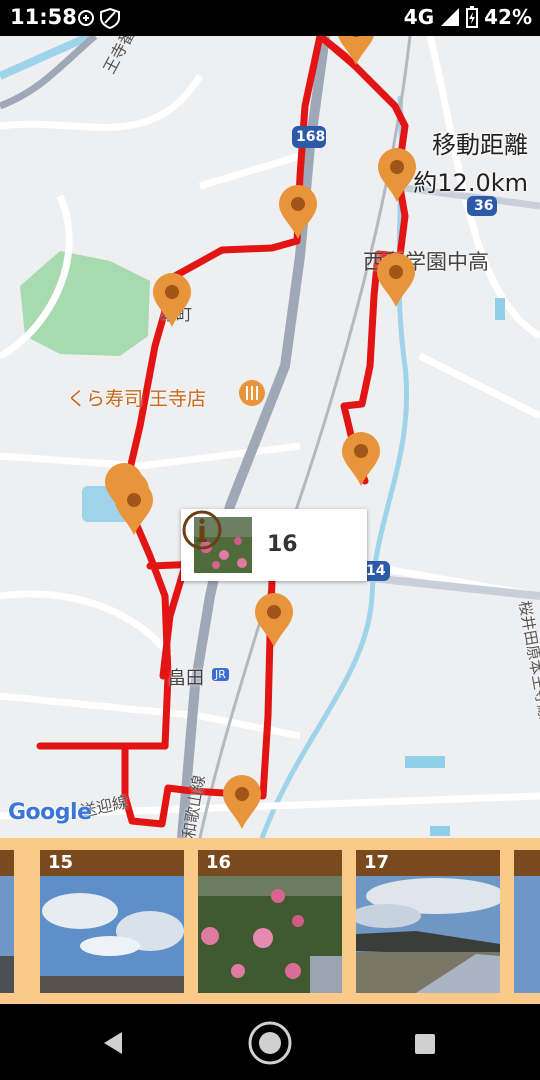  Describe the element at coordinates (86, 18) in the screenshot. I see `data-saver-icon` at that location.